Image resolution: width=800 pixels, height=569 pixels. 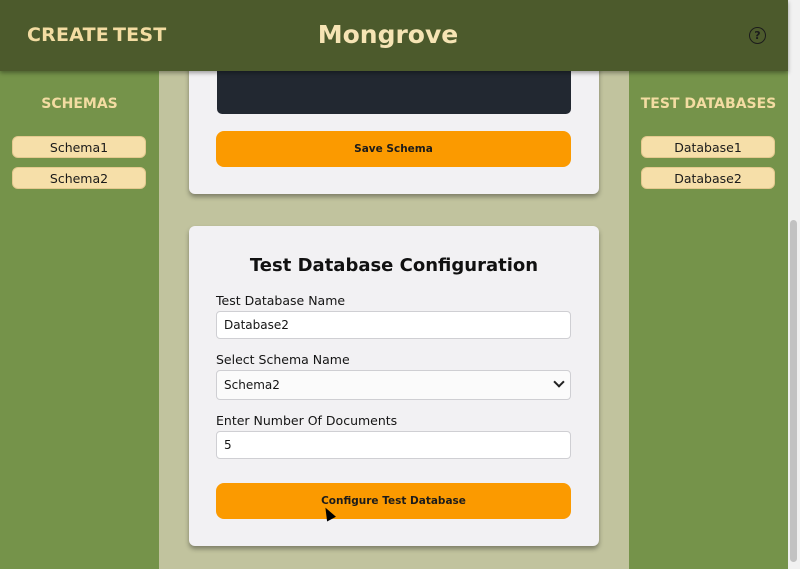 I want to click on schema-item-1: Schema1, so click(x=79, y=147).